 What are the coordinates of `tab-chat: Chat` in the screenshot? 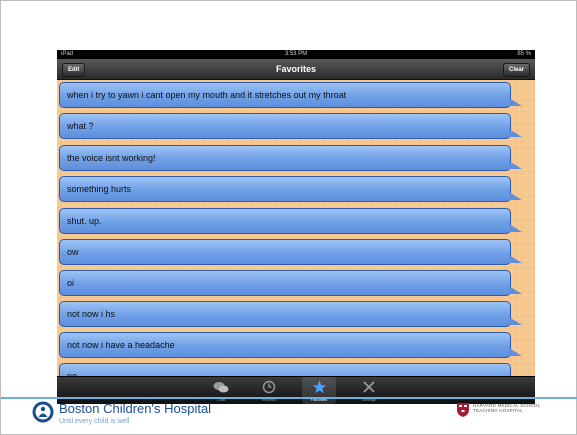 It's located at (221, 390).